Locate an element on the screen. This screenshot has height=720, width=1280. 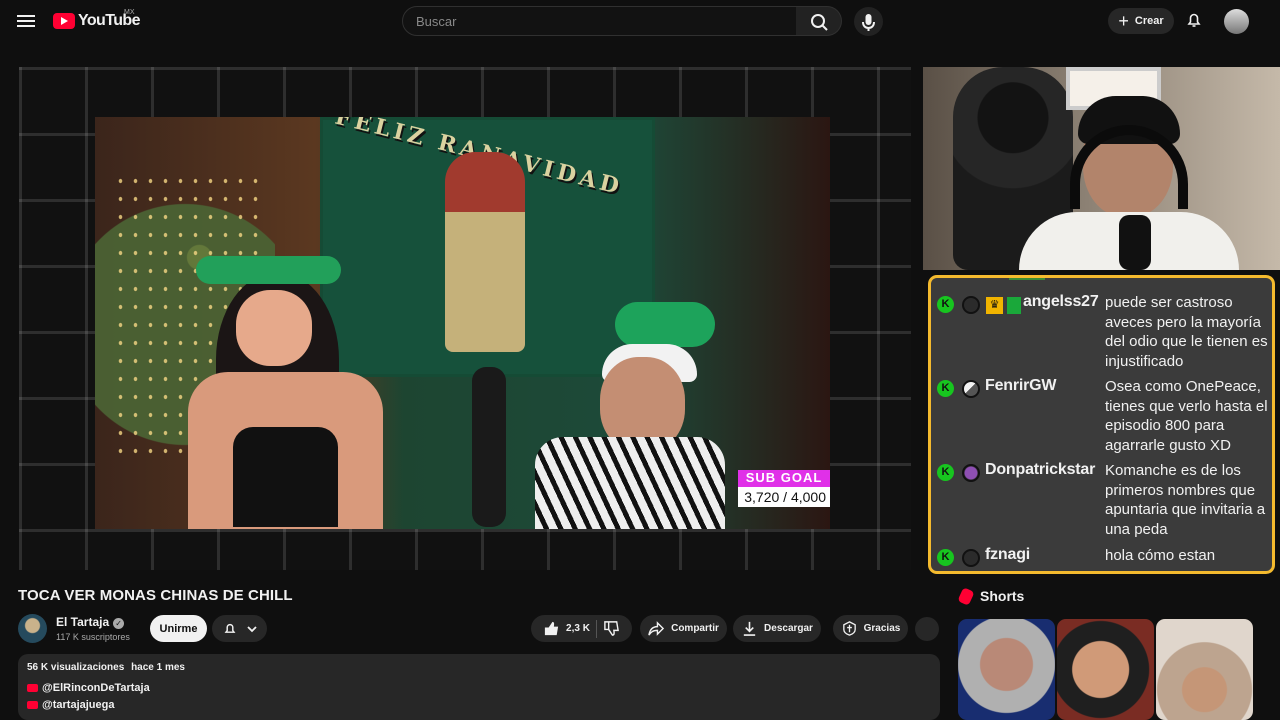
menu-icon is located at coordinates (26, 20).